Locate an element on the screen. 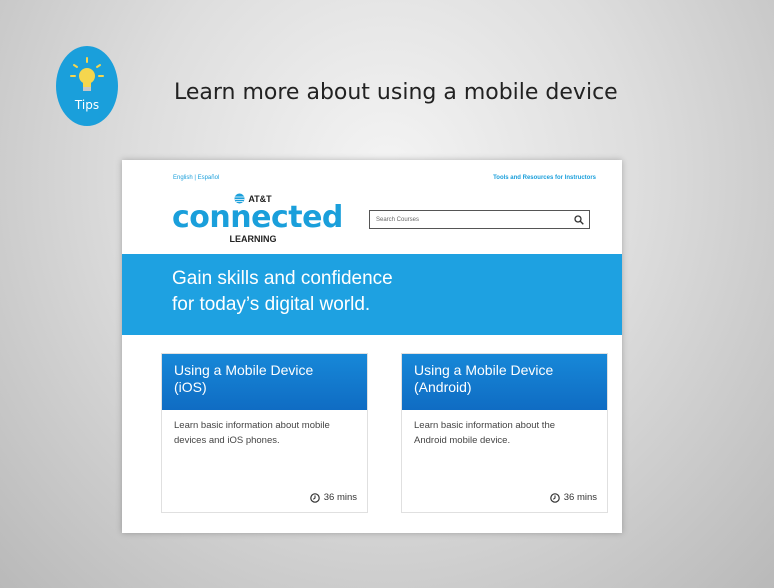 This screenshot has width=774, height=588. course-description-line2: devices and iOS phones. is located at coordinates (227, 440).